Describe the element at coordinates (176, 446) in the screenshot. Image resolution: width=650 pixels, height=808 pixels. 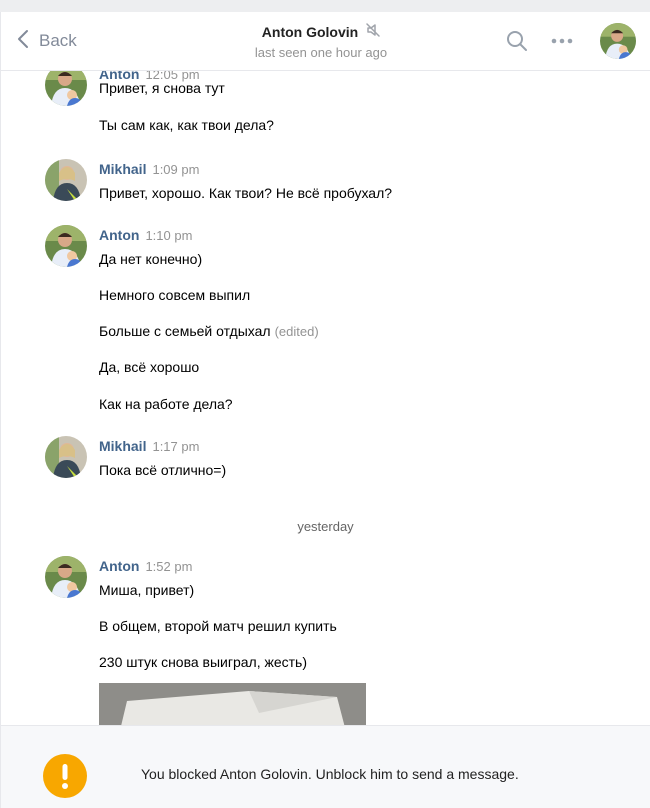
I see `message-time: 1:17 pm` at that location.